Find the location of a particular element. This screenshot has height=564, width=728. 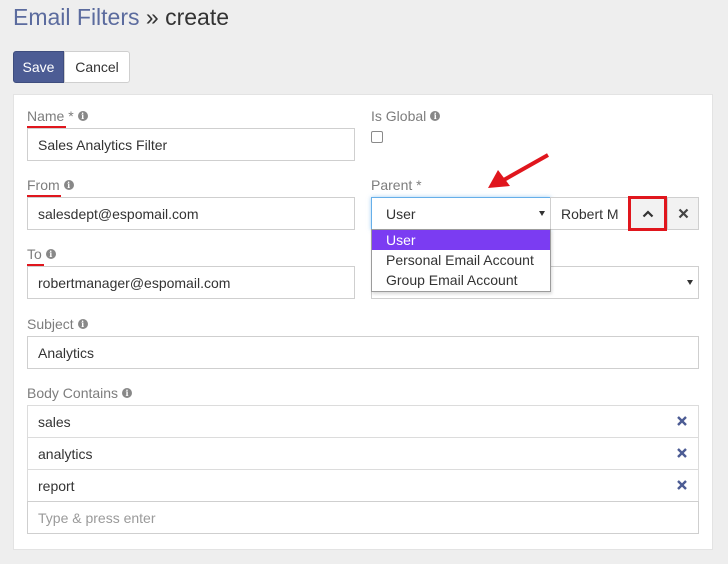

list-item-text: sales is located at coordinates (54, 421).